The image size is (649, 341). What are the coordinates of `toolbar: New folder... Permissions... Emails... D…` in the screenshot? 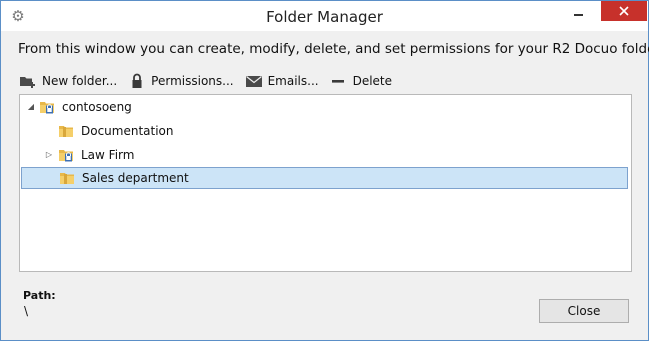 It's located at (211, 81).